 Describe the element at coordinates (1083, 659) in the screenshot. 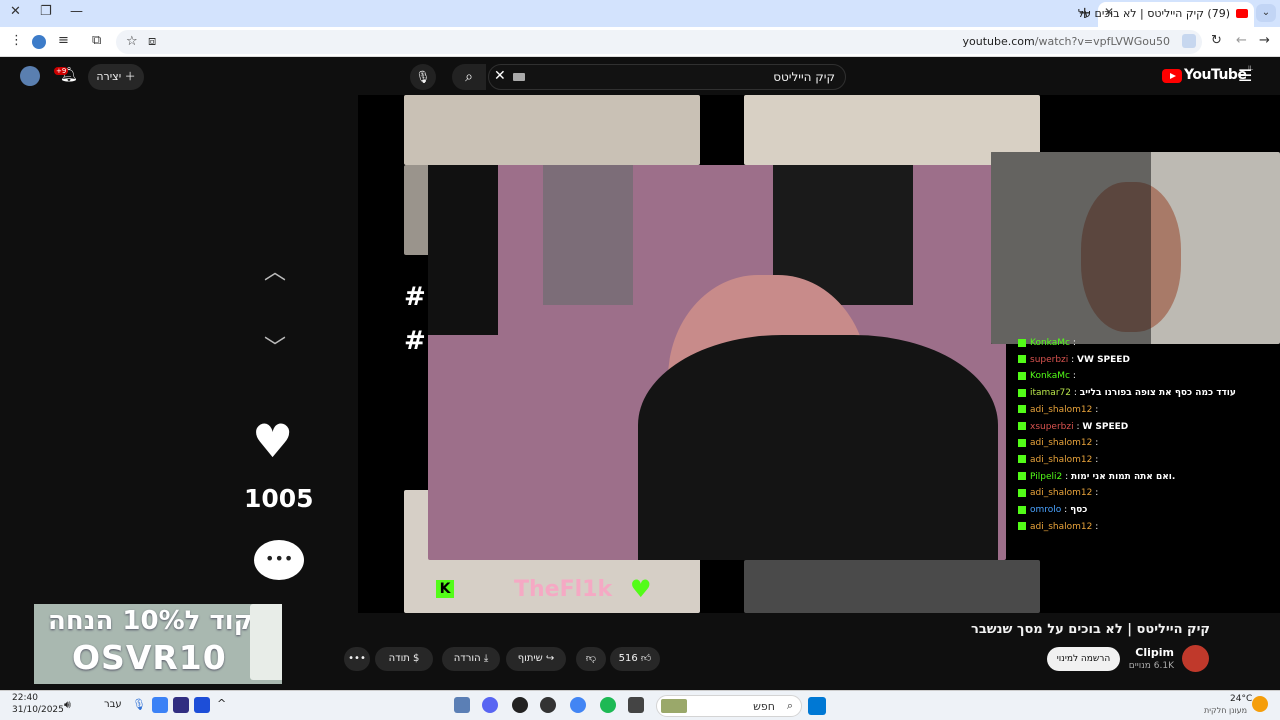

I see `subscribe-button: הרשמה למינוי` at that location.